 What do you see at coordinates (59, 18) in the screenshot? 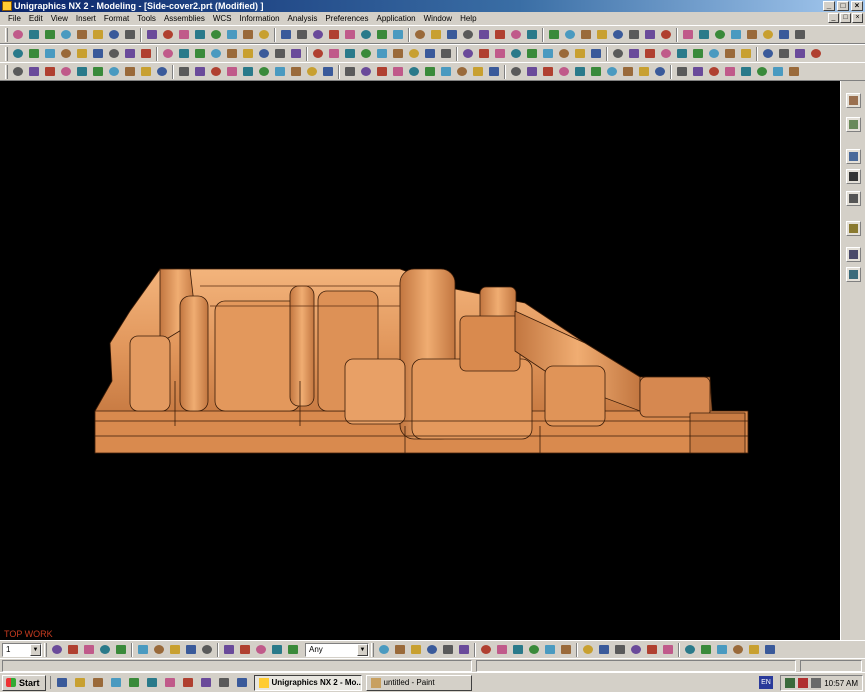
I see `menu-view: View` at bounding box center [59, 18].